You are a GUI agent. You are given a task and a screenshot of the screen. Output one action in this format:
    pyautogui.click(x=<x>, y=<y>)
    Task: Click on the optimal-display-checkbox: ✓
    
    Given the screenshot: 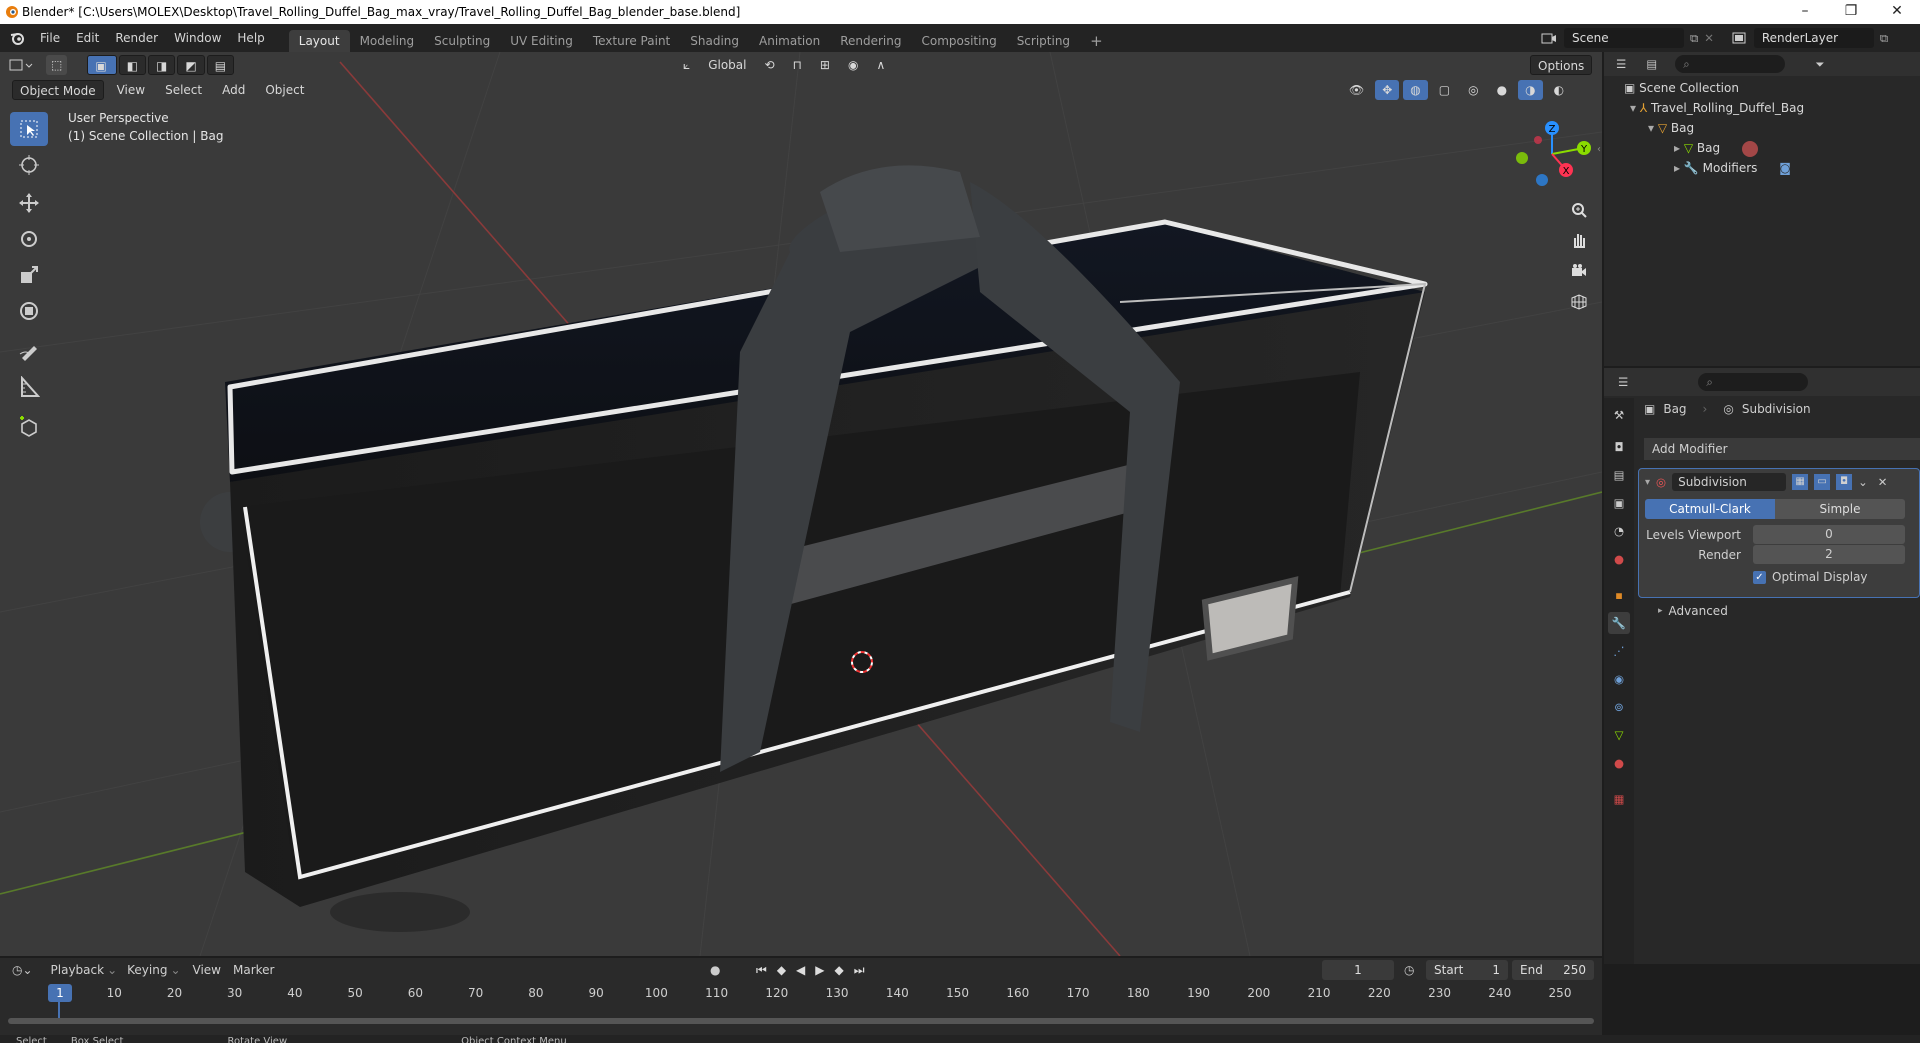 What is the action you would take?
    pyautogui.click(x=1759, y=577)
    